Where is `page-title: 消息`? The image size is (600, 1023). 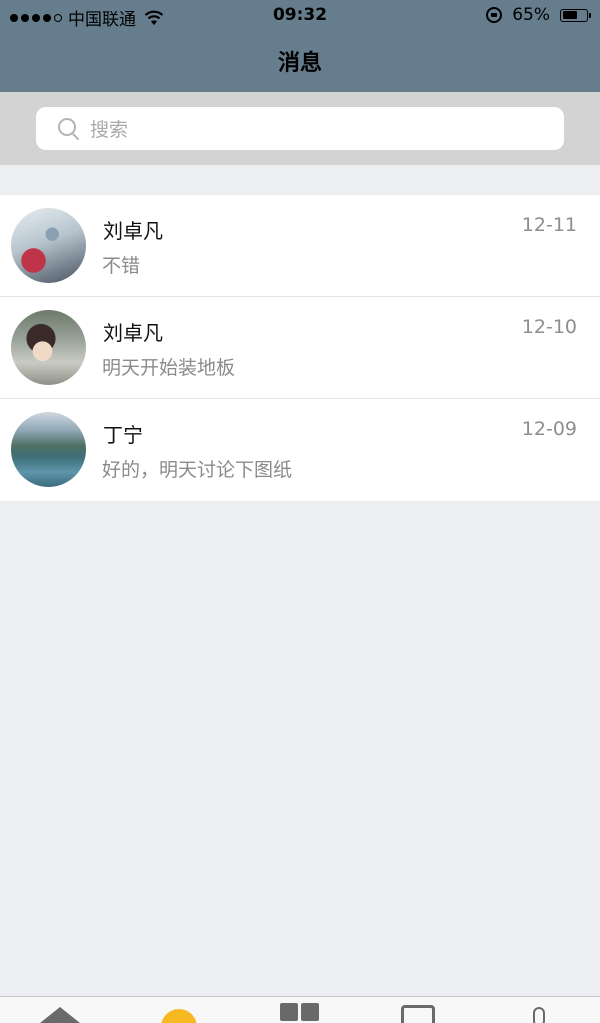 page-title: 消息 is located at coordinates (299, 63).